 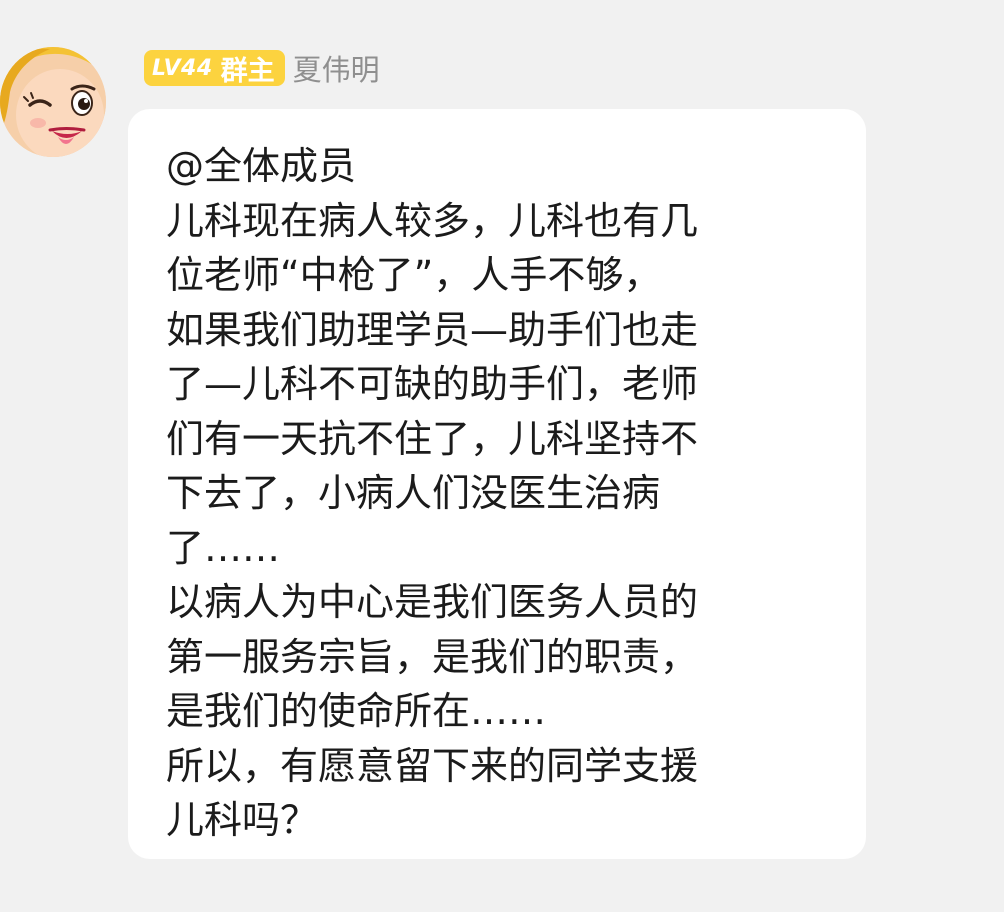 What do you see at coordinates (261, 166) in the screenshot?
I see `message-line: @全体成员` at bounding box center [261, 166].